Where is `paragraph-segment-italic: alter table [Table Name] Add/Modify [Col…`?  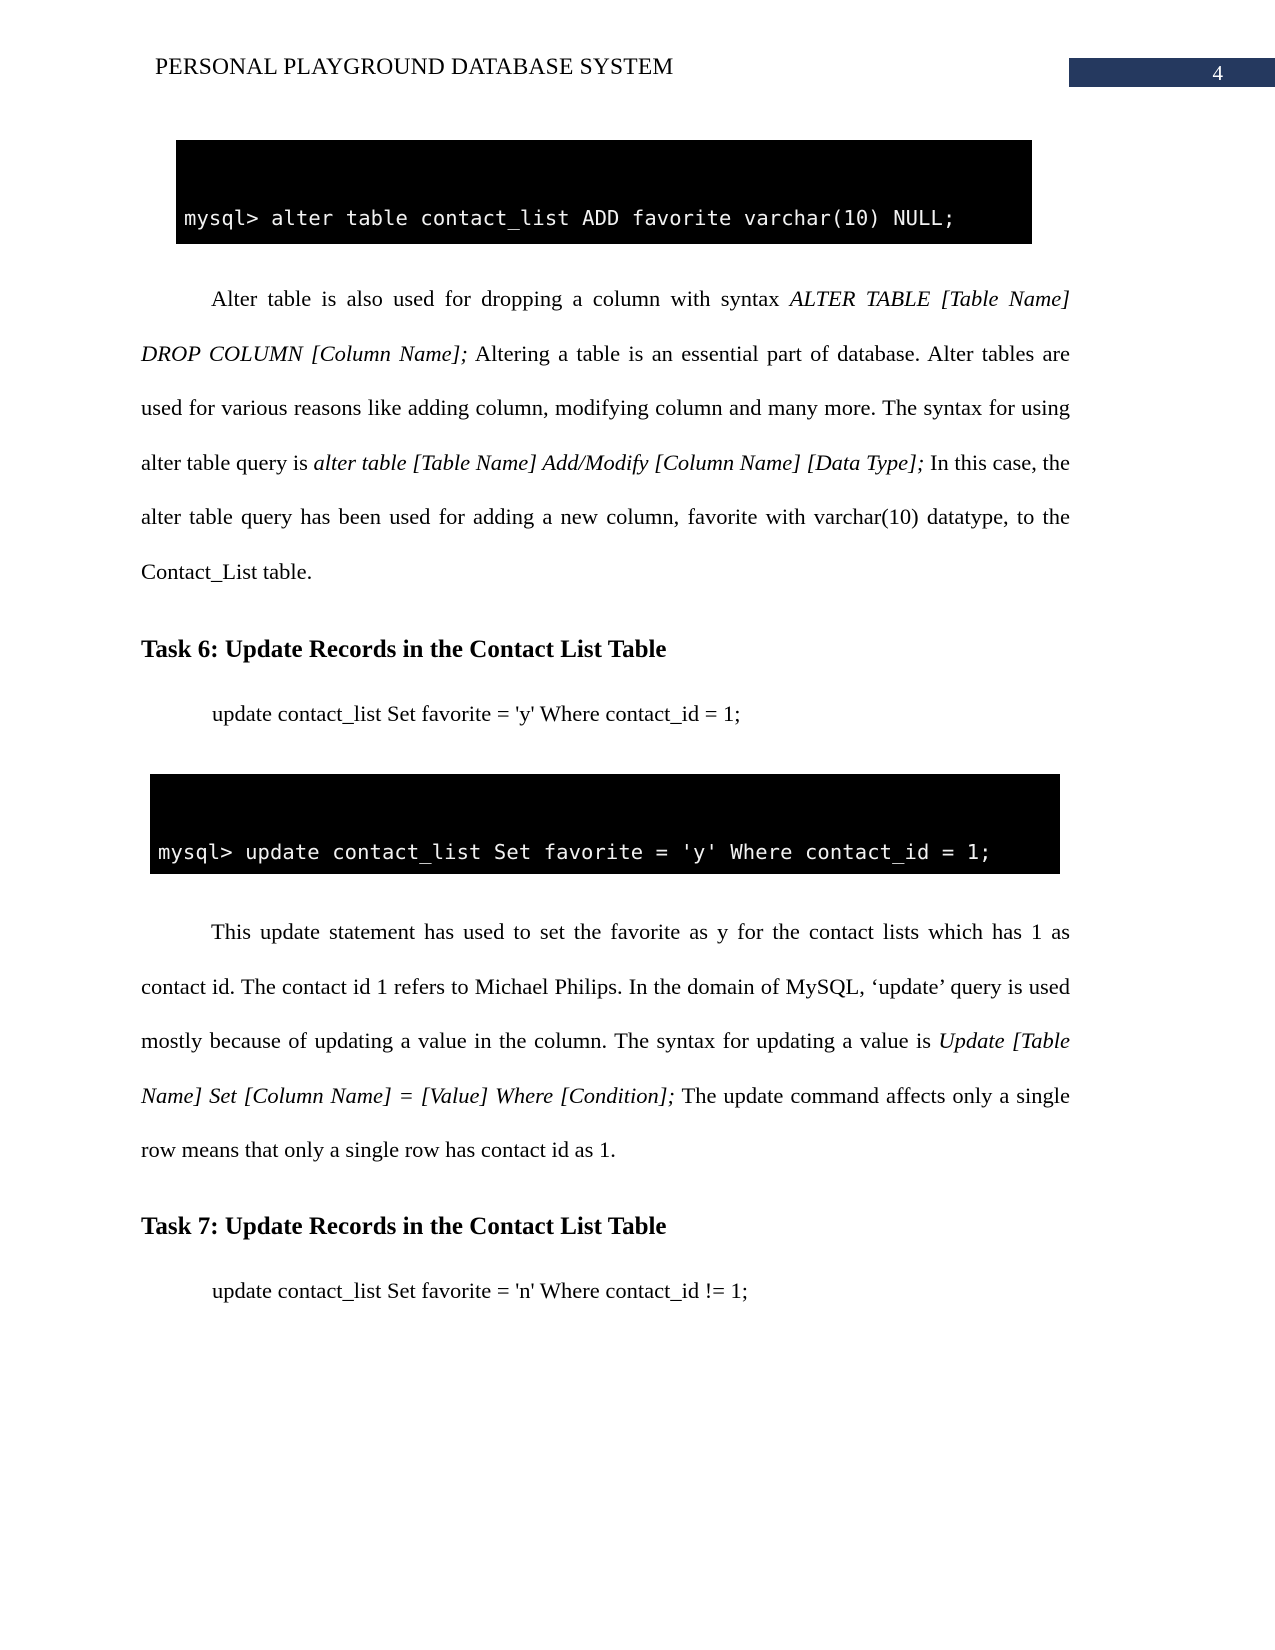
paragraph-segment-italic: alter table [Table Name] Add/Modify [Col… is located at coordinates (619, 462).